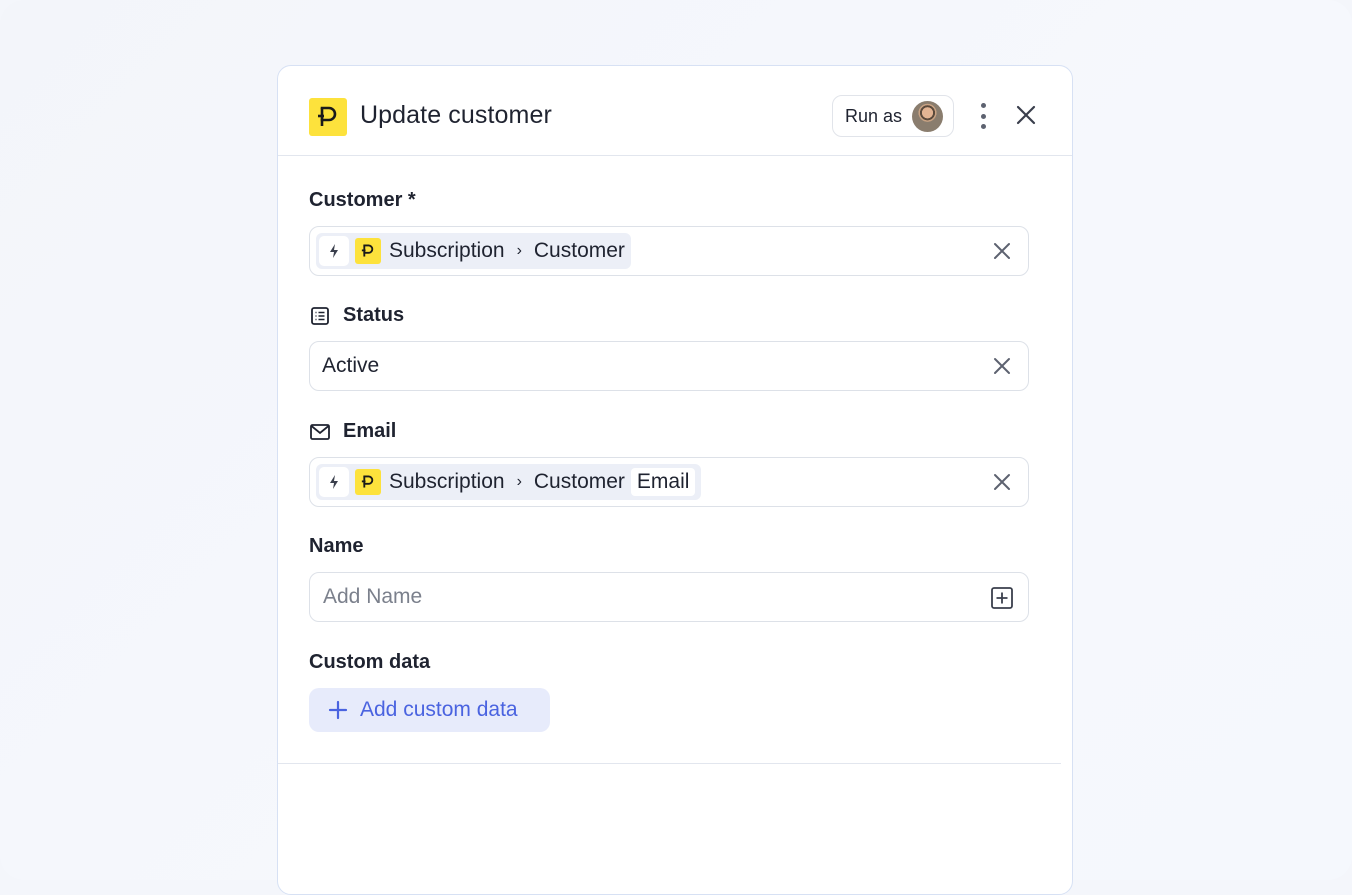 The height and width of the screenshot is (895, 1352). I want to click on mail-icon, so click(320, 432).